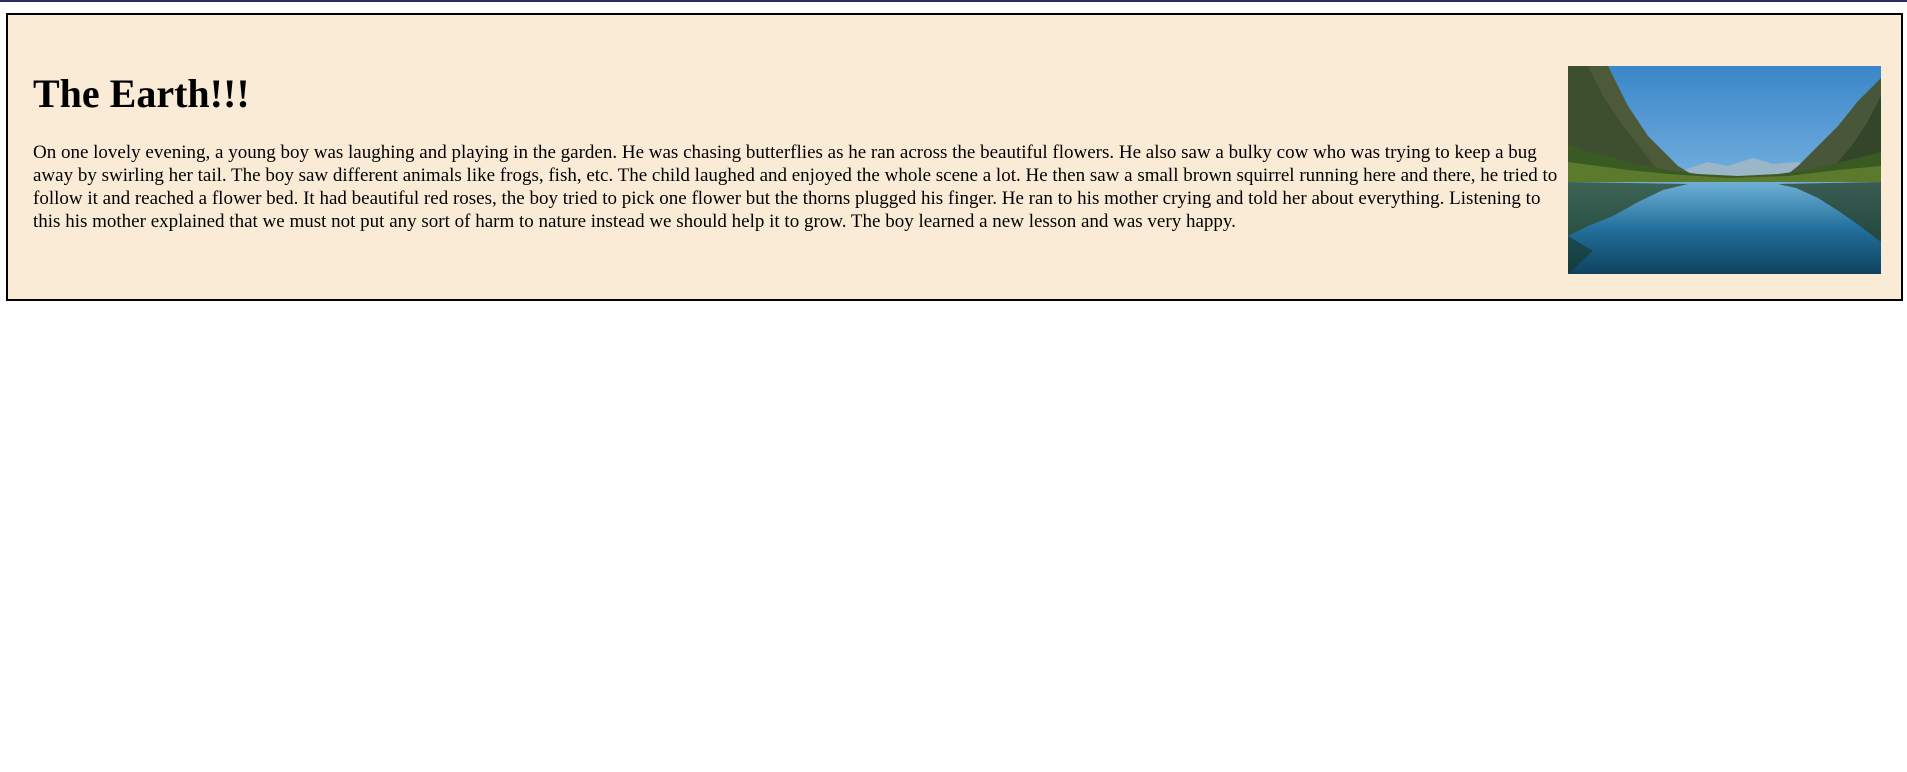 This screenshot has height=772, width=1907. I want to click on top-rule, so click(953, 1).